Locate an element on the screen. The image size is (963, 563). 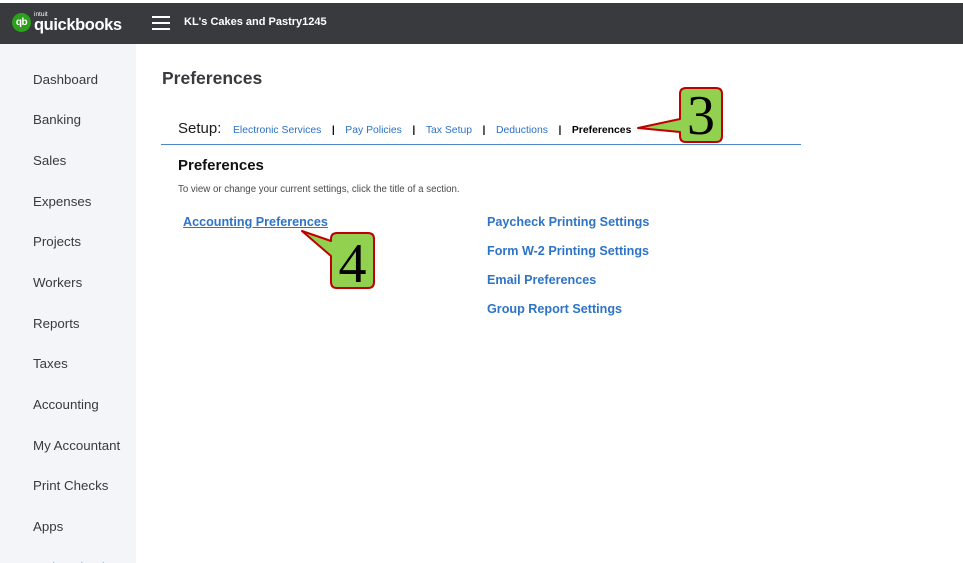
section-title: Preferences is located at coordinates (221, 165).